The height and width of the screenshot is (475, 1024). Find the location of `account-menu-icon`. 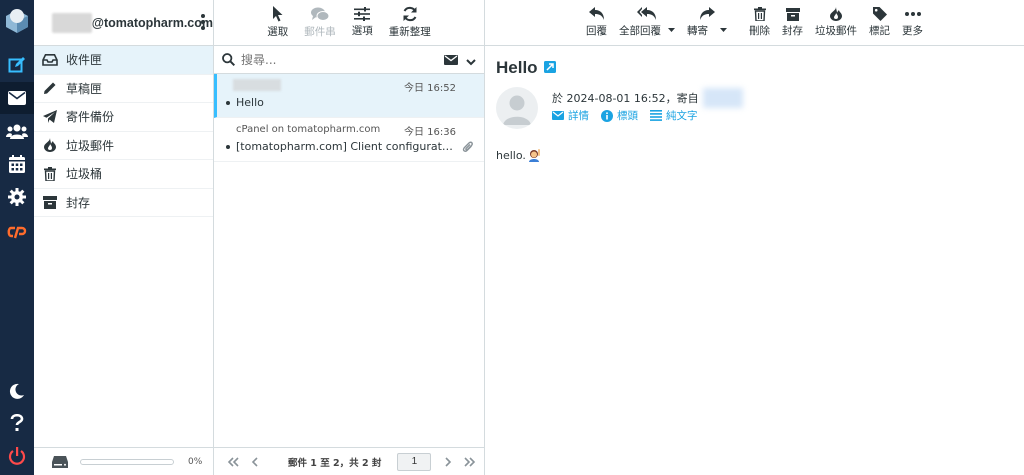

account-menu-icon is located at coordinates (203, 23).